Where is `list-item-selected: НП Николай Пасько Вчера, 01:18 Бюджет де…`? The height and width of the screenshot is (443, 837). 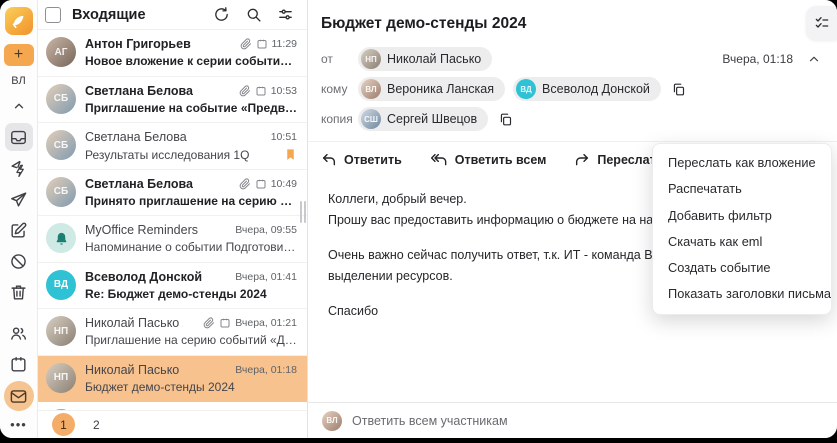 list-item-selected: НП Николай Пасько Вчера, 01:18 Бюджет де… is located at coordinates (172, 378).